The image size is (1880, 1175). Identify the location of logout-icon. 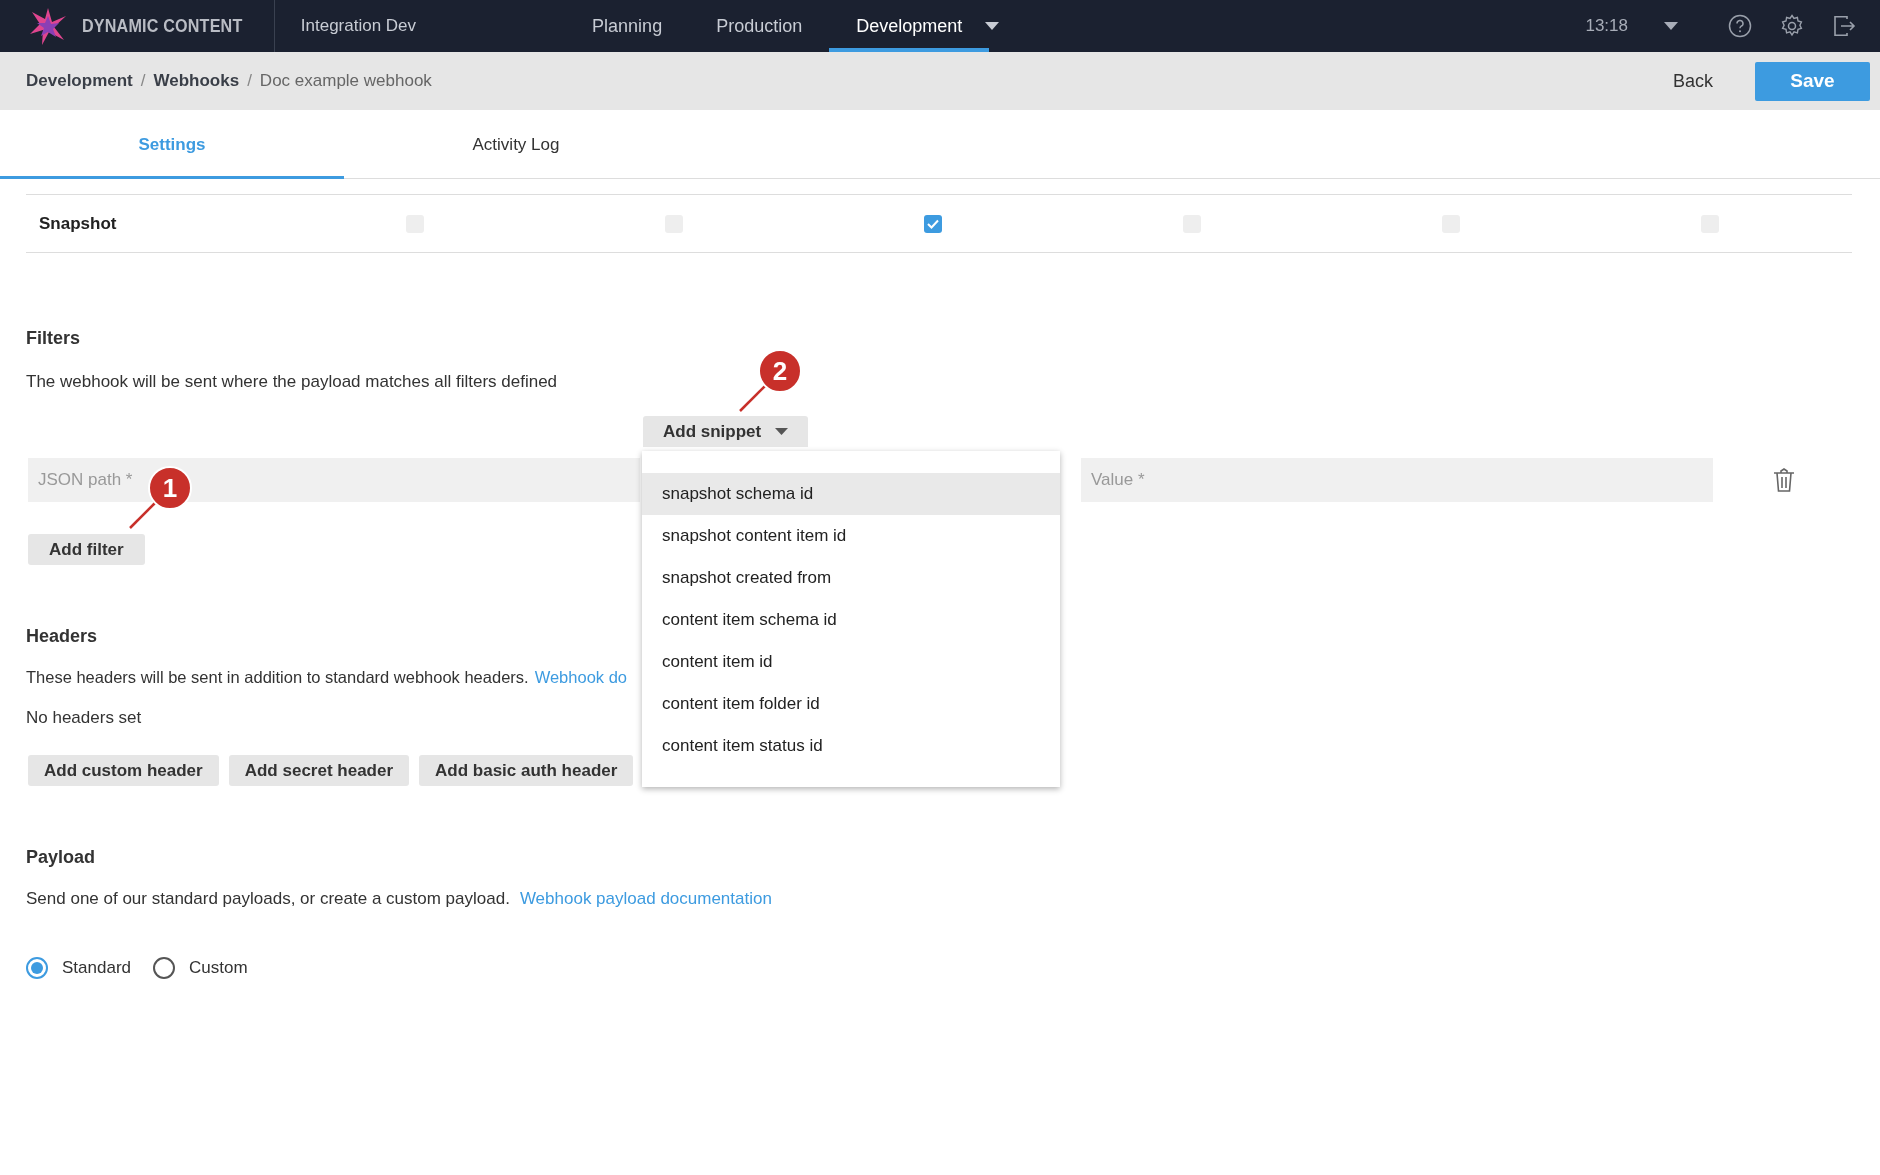
(1844, 26).